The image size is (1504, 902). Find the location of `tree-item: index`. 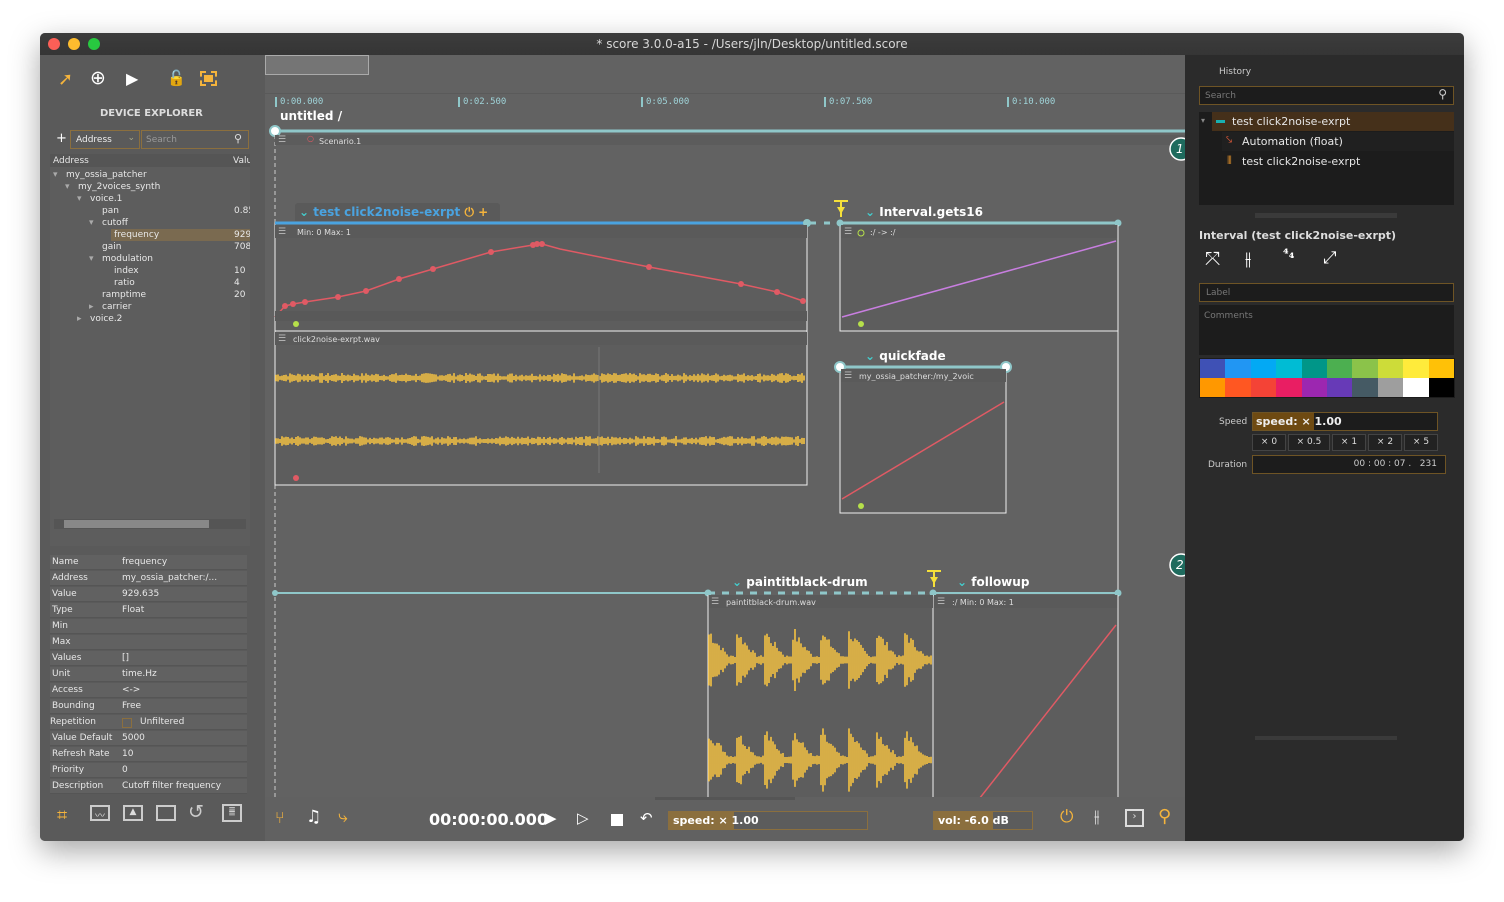

tree-item: index is located at coordinates (126, 271).